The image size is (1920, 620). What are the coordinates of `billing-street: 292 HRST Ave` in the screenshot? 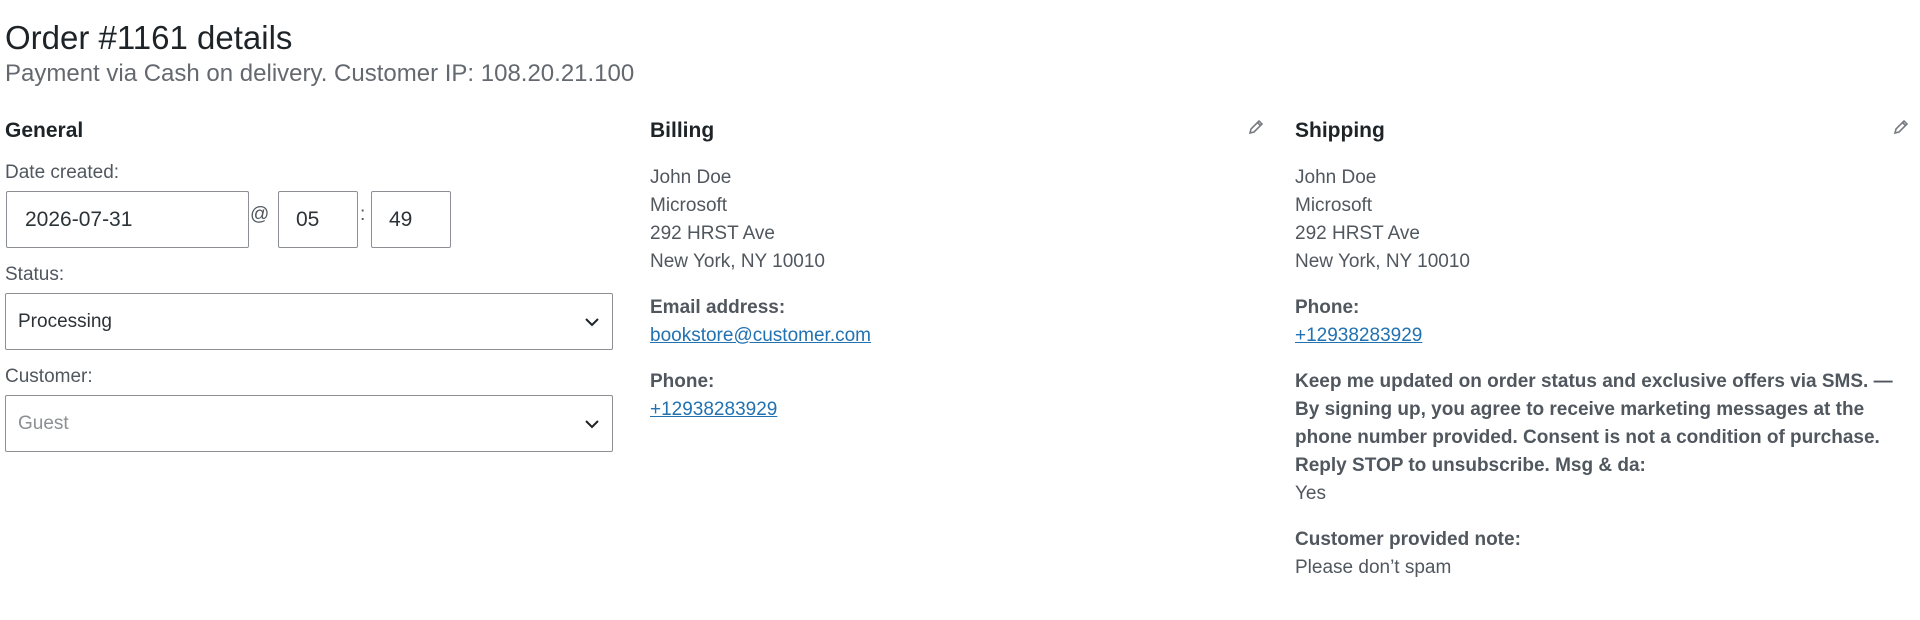 It's located at (712, 233).